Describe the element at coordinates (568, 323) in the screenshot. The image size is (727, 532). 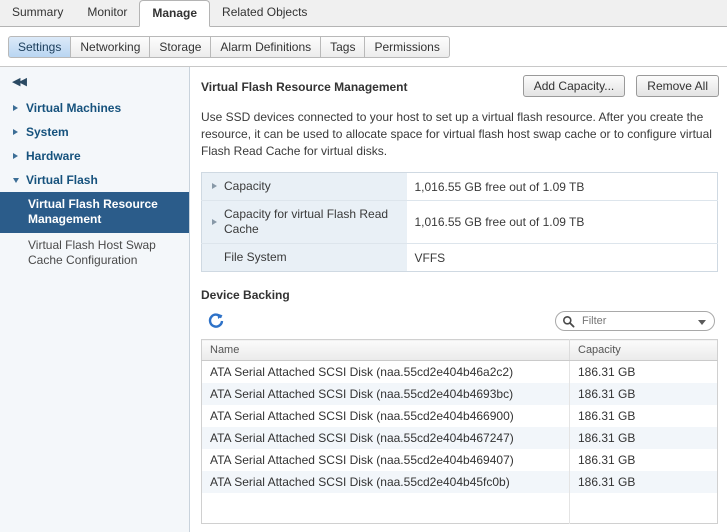
I see `search-icon` at that location.